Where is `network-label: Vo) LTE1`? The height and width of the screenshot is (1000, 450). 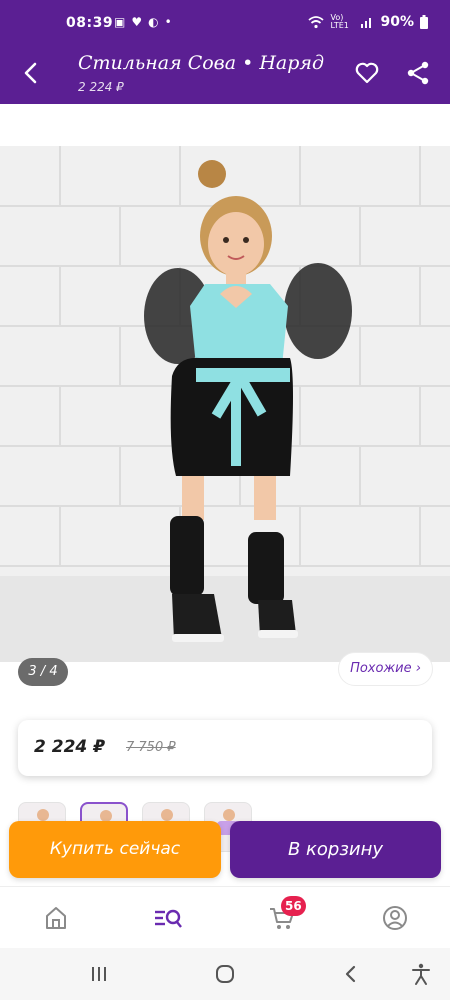
network-label: Vo) LTE1 is located at coordinates (339, 21).